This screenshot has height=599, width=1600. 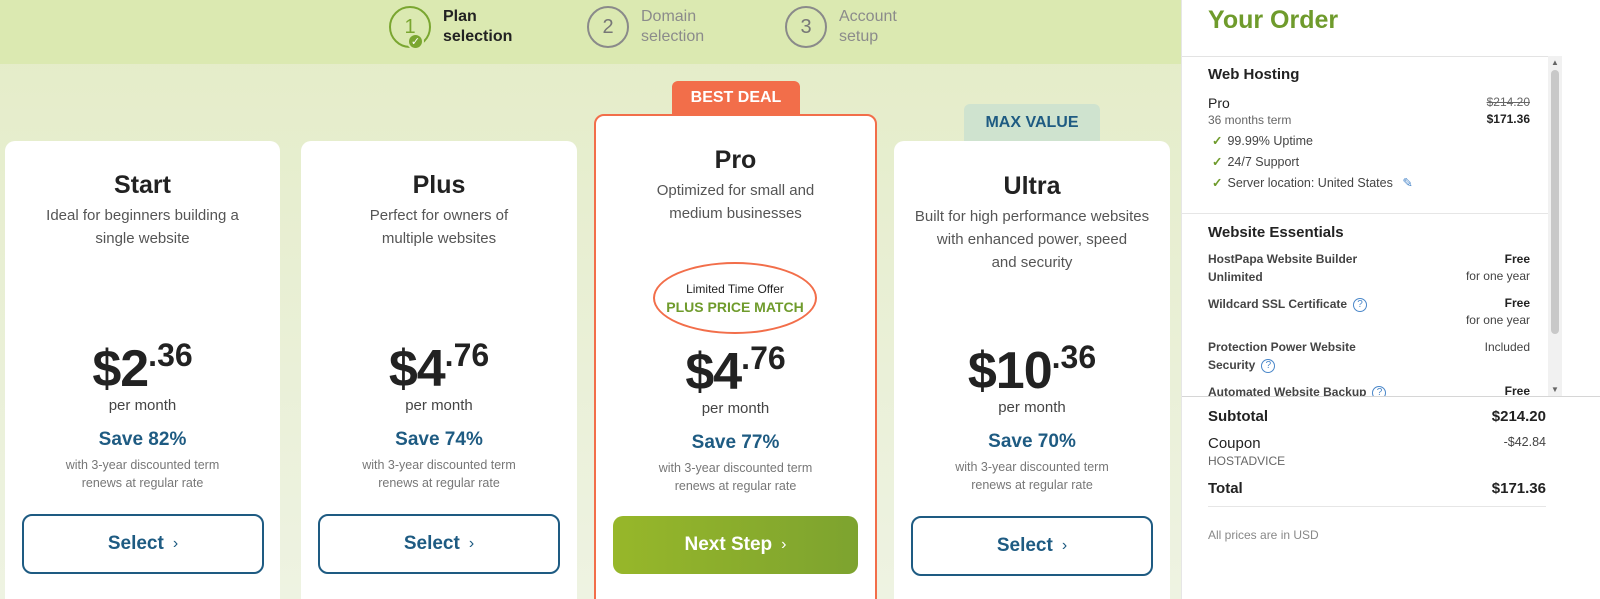 What do you see at coordinates (439, 544) in the screenshot?
I see `select-plus-button: Select ›` at bounding box center [439, 544].